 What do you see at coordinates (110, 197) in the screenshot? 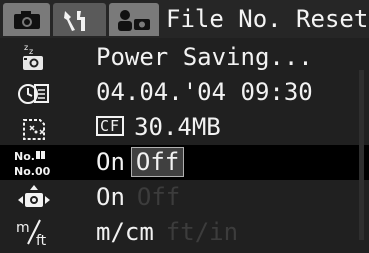
I see `option-on-selected: On` at bounding box center [110, 197].